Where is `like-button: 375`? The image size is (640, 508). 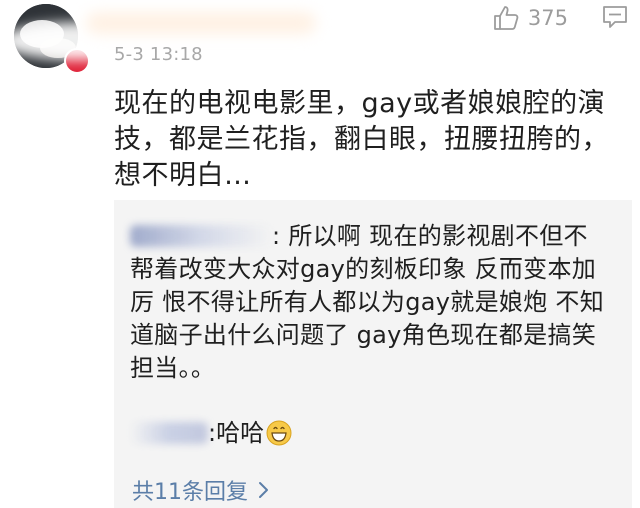
like-button: 375 is located at coordinates (530, 18).